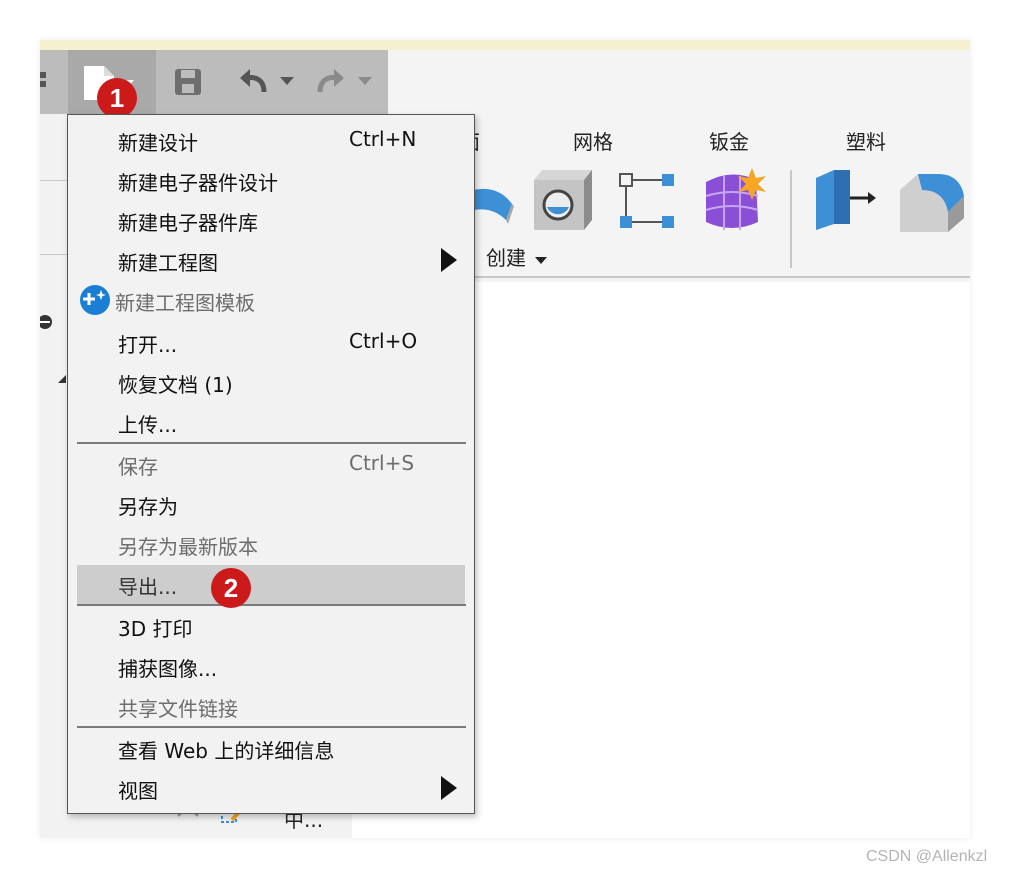  Describe the element at coordinates (729, 140) in the screenshot. I see `tab-sheet-metal: 钣金` at that location.